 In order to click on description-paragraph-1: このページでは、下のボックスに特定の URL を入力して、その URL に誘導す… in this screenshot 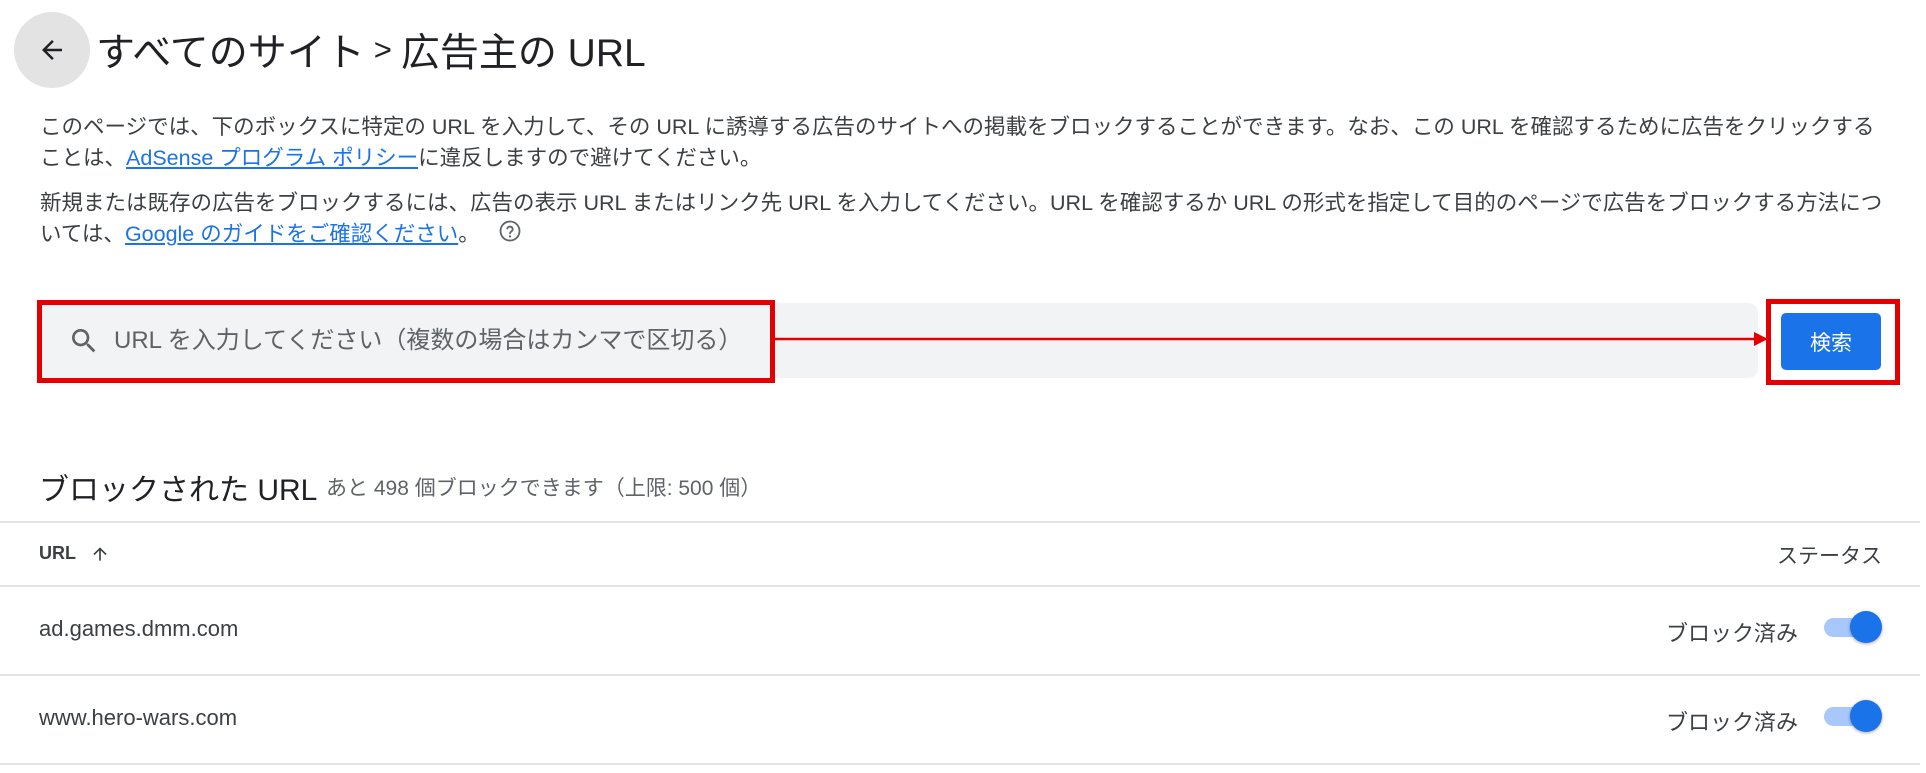, I will do `click(965, 143)`.